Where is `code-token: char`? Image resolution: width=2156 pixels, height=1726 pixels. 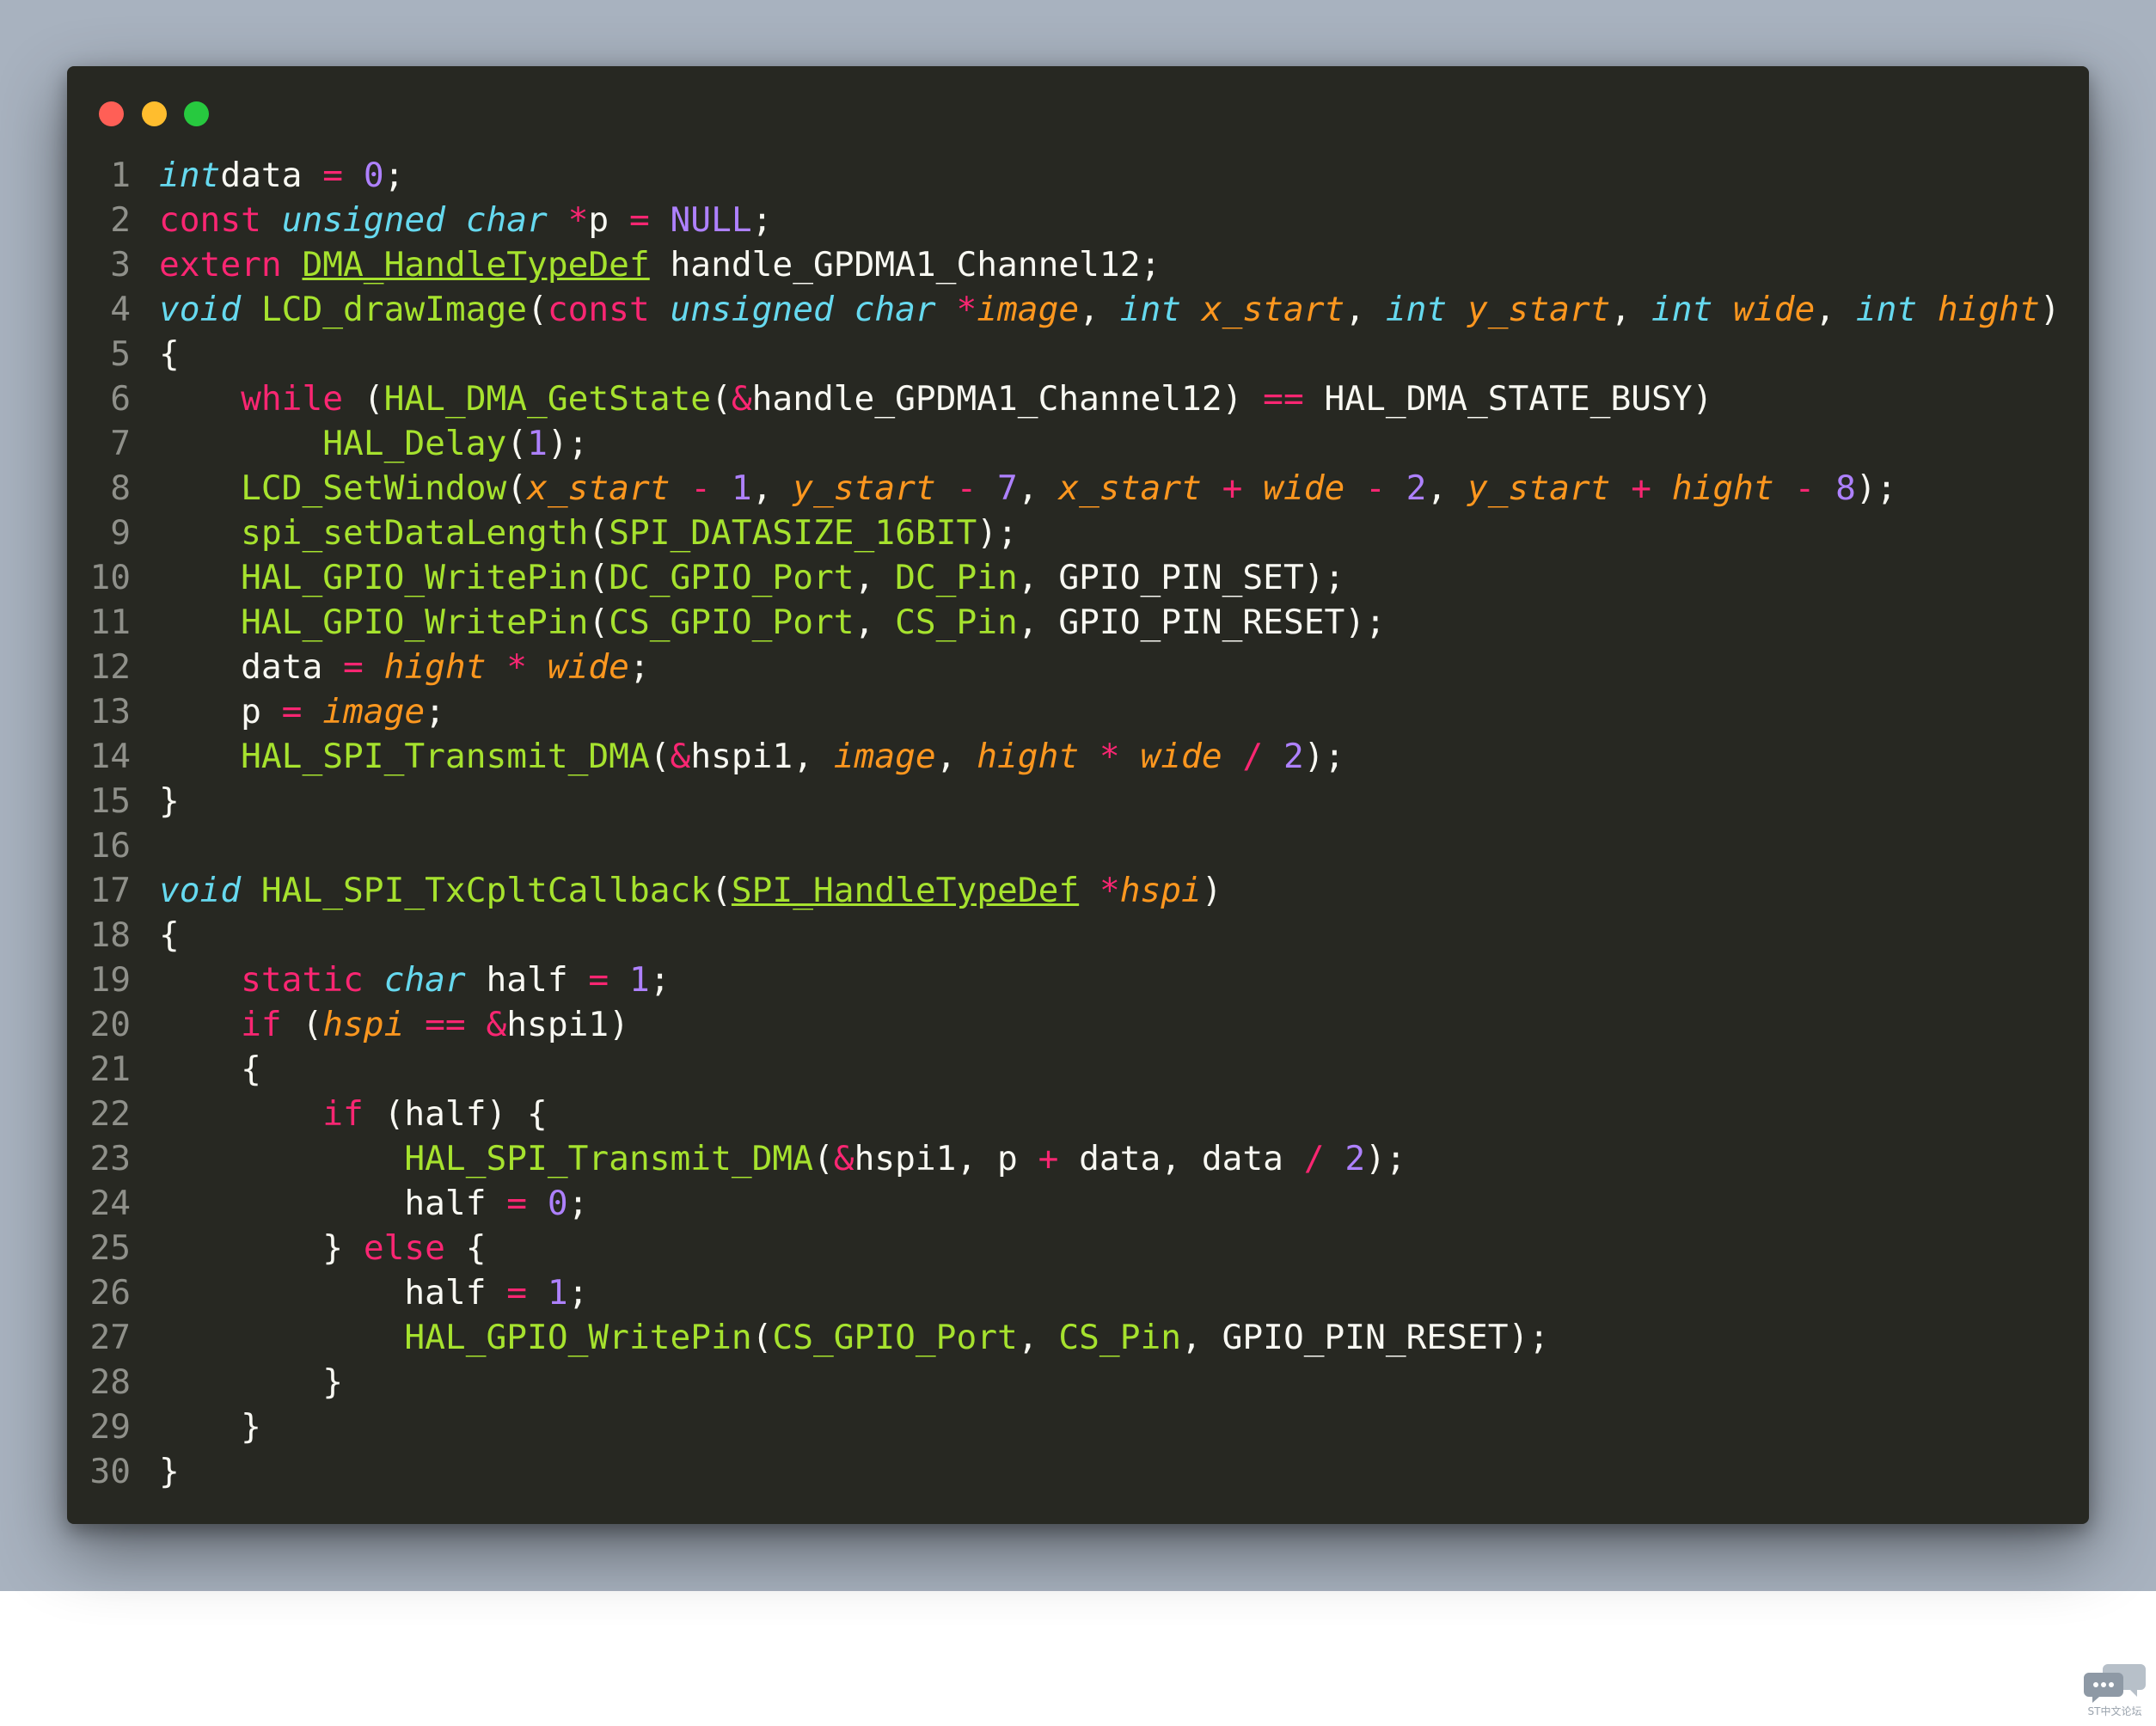 code-token: char is located at coordinates (506, 220).